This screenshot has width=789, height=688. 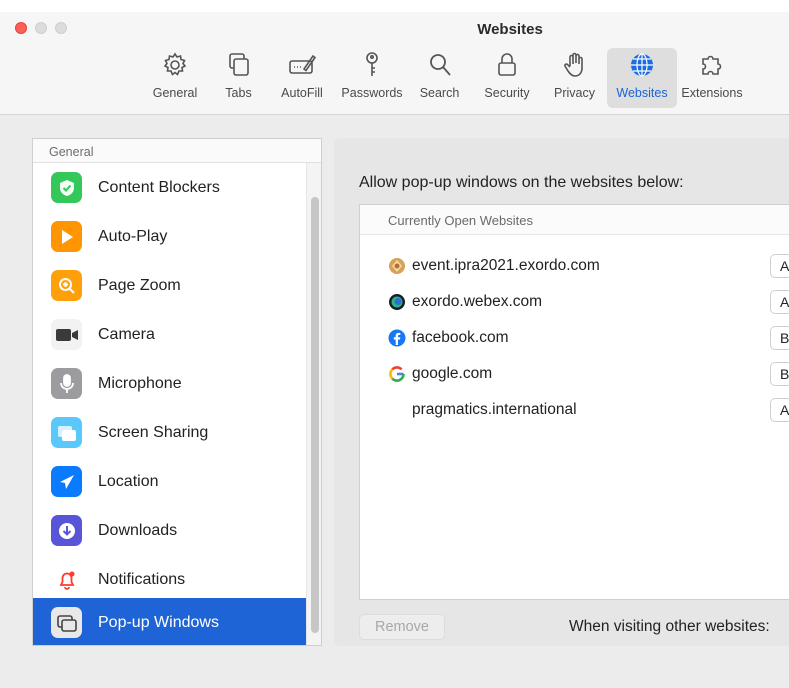 What do you see at coordinates (66, 481) in the screenshot?
I see `location-arrow-icon` at bounding box center [66, 481].